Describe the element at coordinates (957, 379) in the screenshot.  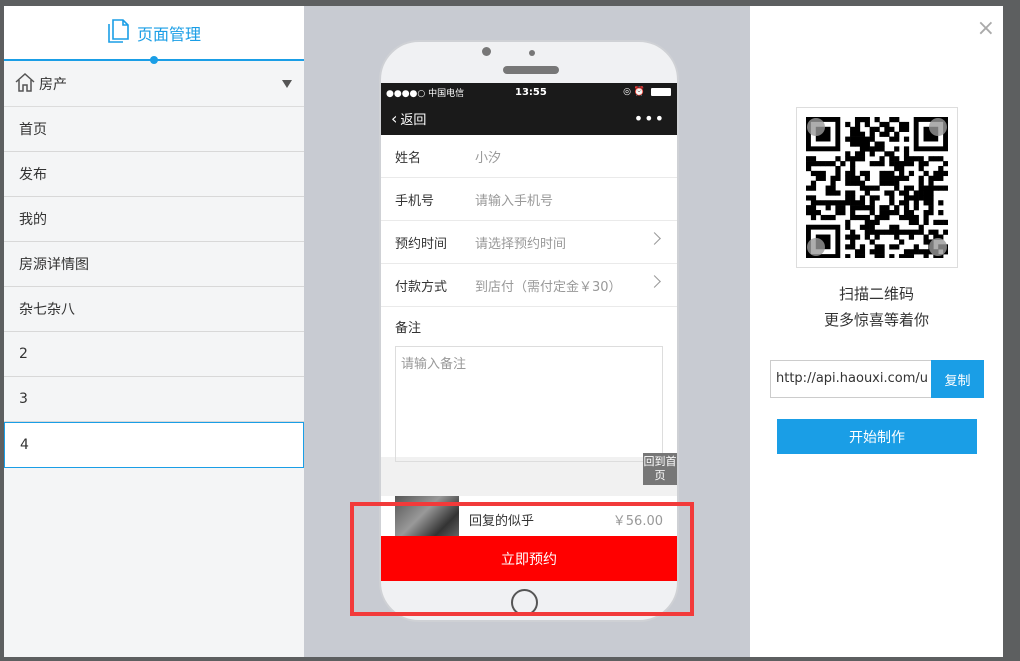
I see `copy-button: 复制` at that location.